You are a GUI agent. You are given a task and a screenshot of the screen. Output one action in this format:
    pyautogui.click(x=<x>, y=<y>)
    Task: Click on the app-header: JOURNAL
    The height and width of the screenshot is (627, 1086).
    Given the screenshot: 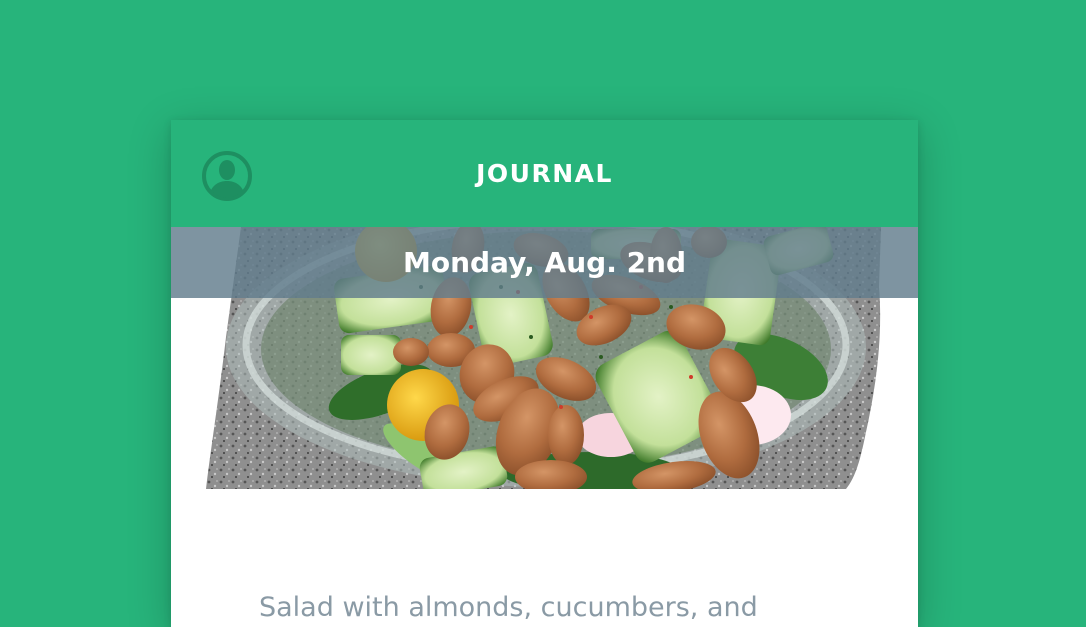 What is the action you would take?
    pyautogui.click(x=544, y=173)
    